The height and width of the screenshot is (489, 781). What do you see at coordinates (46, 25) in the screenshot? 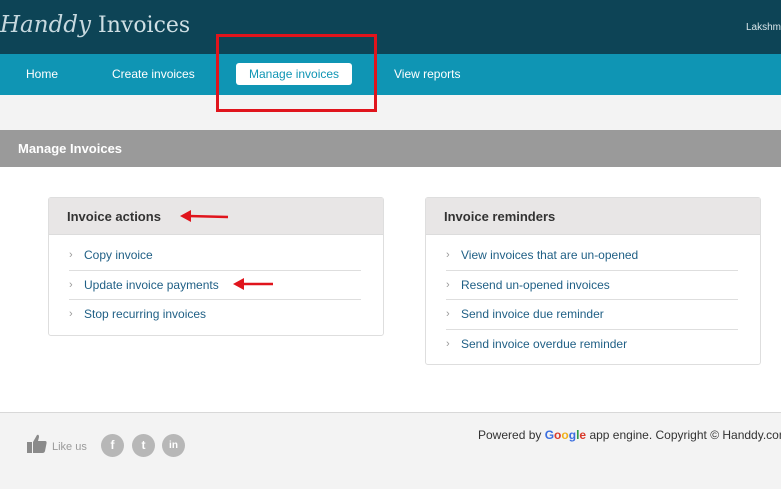
I see `logo-script-text: Handdy` at bounding box center [46, 25].